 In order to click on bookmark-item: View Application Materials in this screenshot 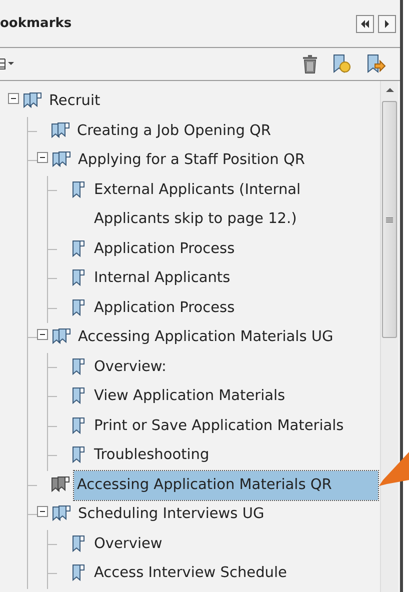, I will do `click(190, 397)`.